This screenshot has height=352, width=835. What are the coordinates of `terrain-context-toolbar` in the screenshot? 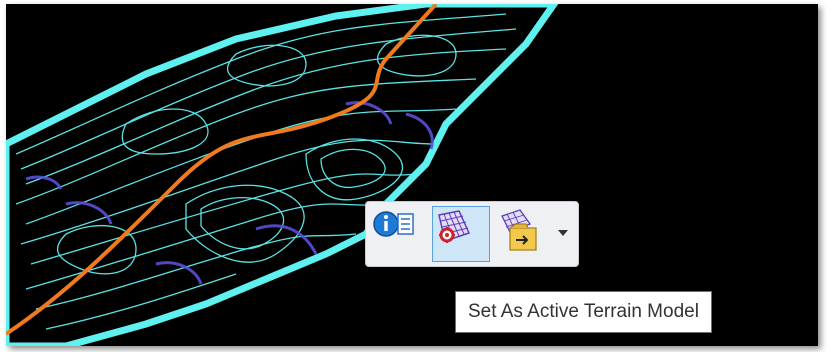 It's located at (472, 234).